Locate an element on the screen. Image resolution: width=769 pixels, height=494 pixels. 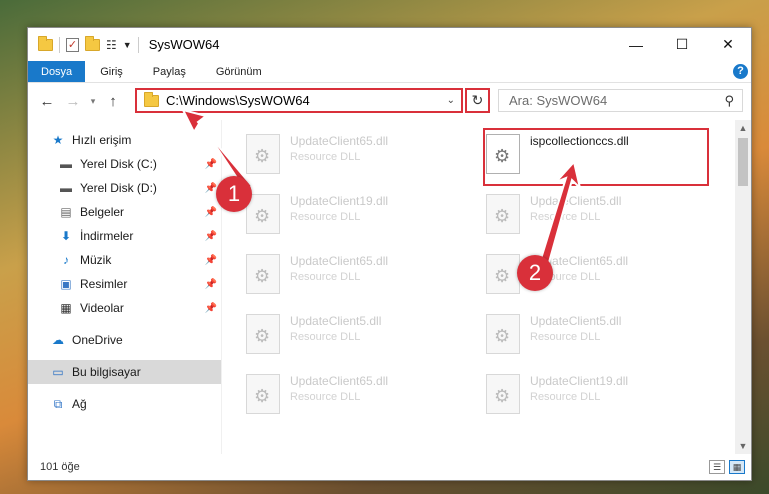
back-button: ← is located at coordinates (47, 101).